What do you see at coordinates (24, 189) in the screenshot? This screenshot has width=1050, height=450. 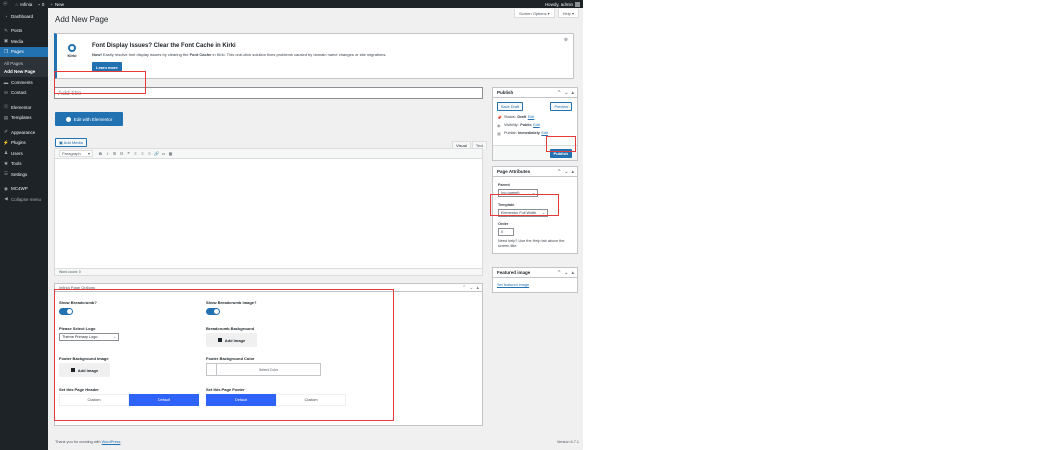 I see `sidebar-item-mc4wp: ◉ MC4WP` at bounding box center [24, 189].